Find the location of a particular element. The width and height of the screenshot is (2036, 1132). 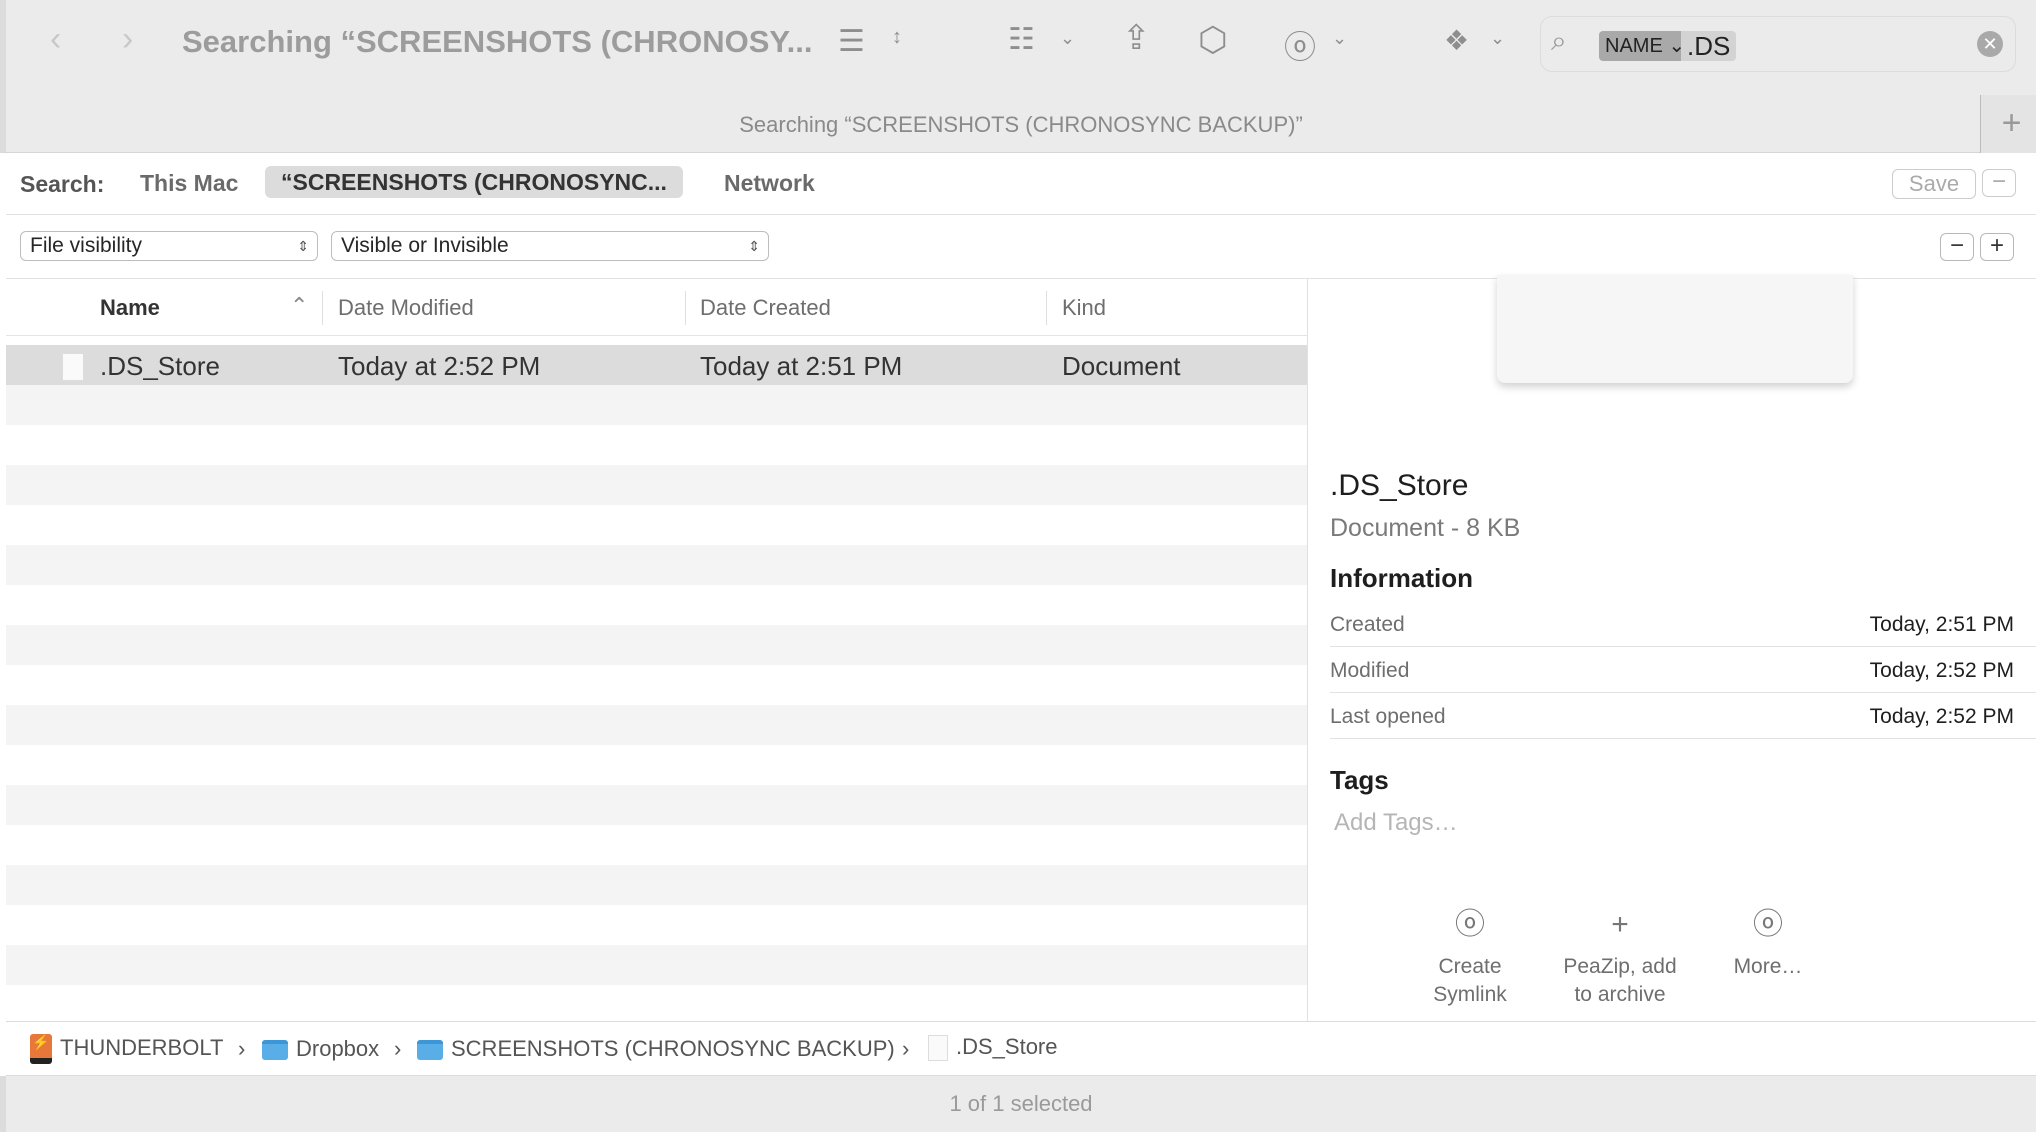

sort-ascending-icon: ⌃ is located at coordinates (299, 305).